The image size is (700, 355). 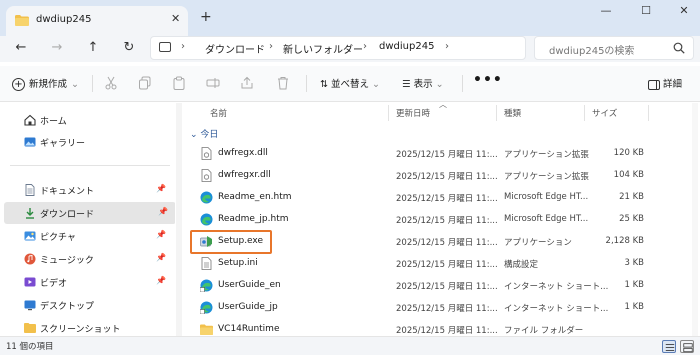 What do you see at coordinates (30, 120) in the screenshot?
I see `home-icon` at bounding box center [30, 120].